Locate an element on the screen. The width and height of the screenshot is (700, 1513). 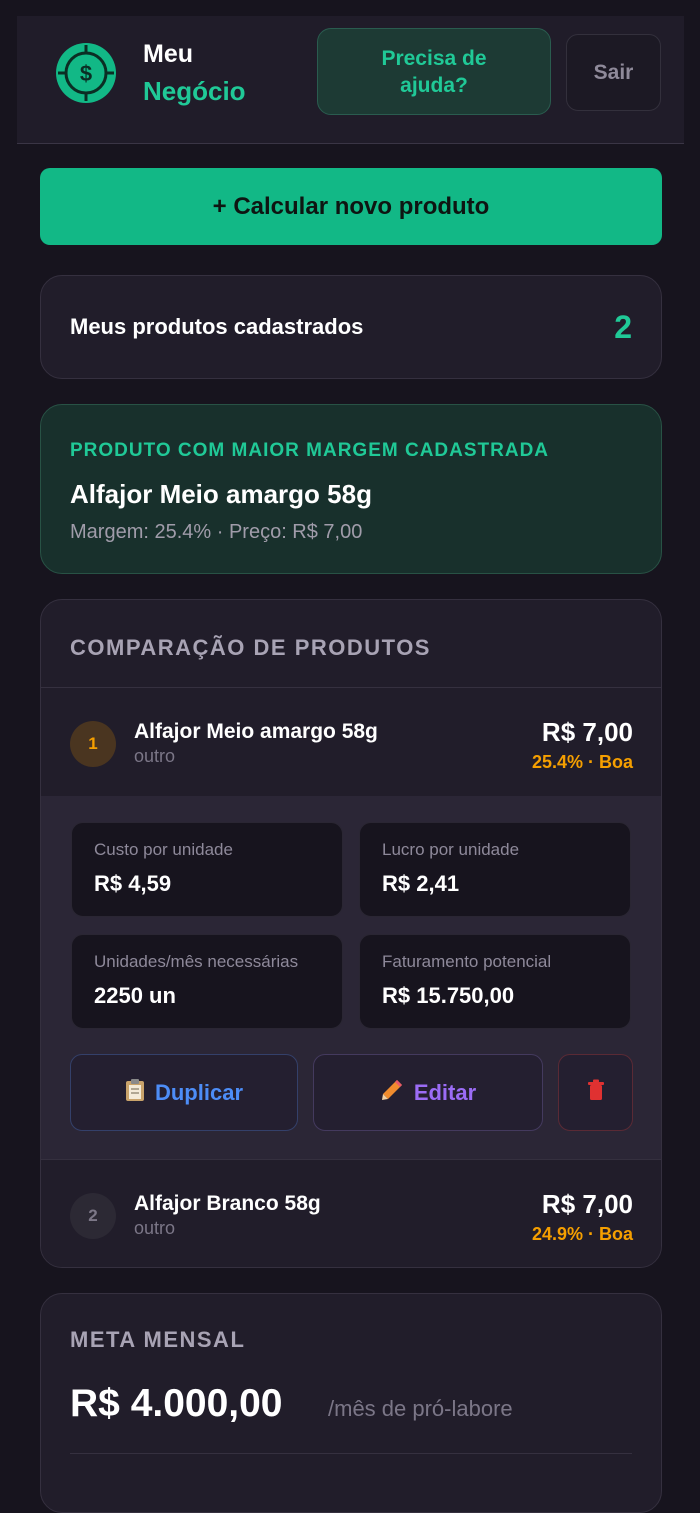
stat-profit-per-unit: Lucro por unidade R$ 2,41 is located at coordinates (495, 869).